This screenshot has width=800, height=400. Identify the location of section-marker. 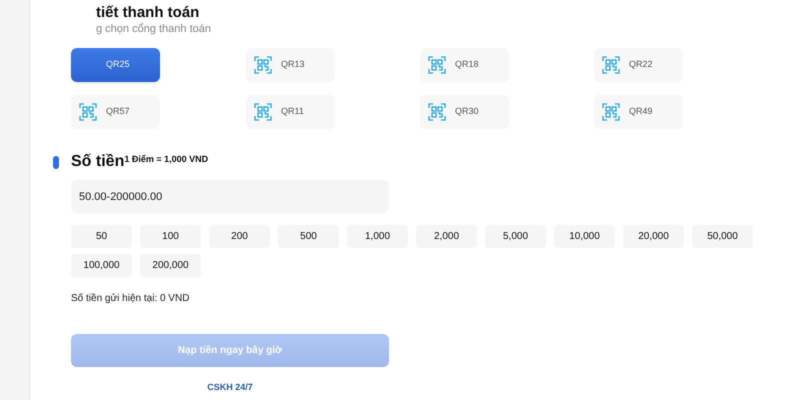
(56, 162).